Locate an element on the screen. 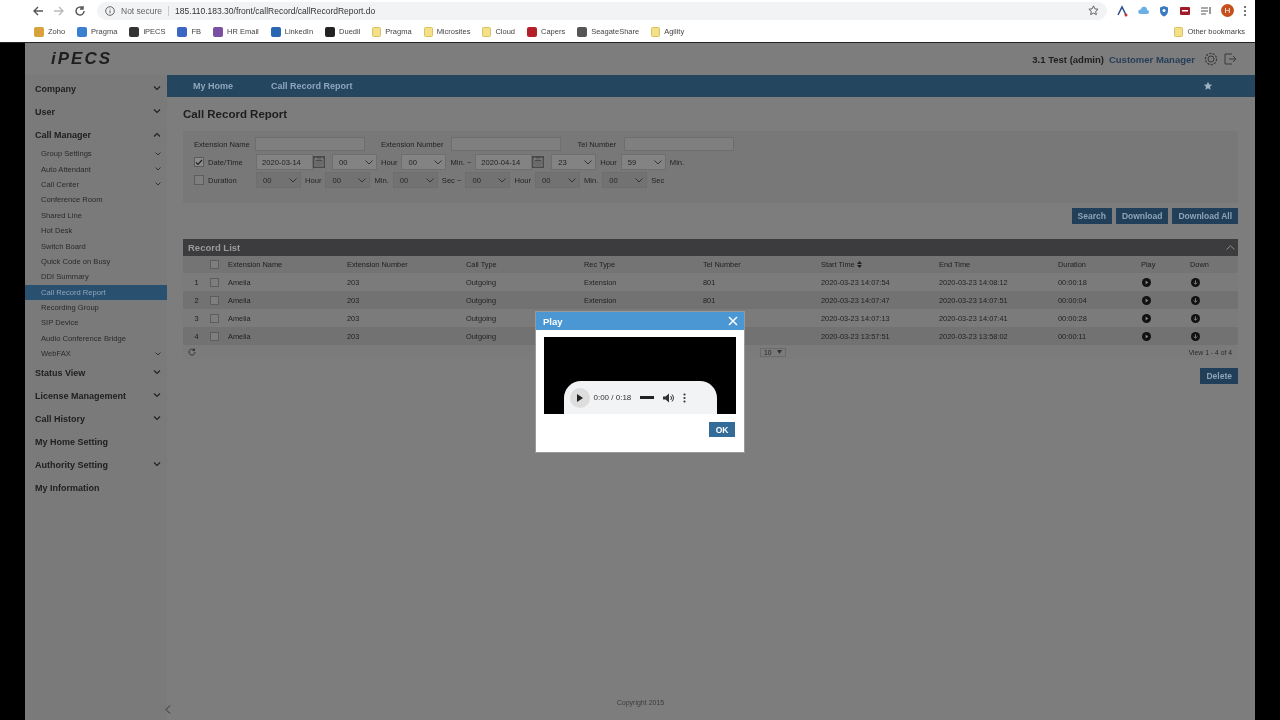  cloud-icon is located at coordinates (1143, 10).